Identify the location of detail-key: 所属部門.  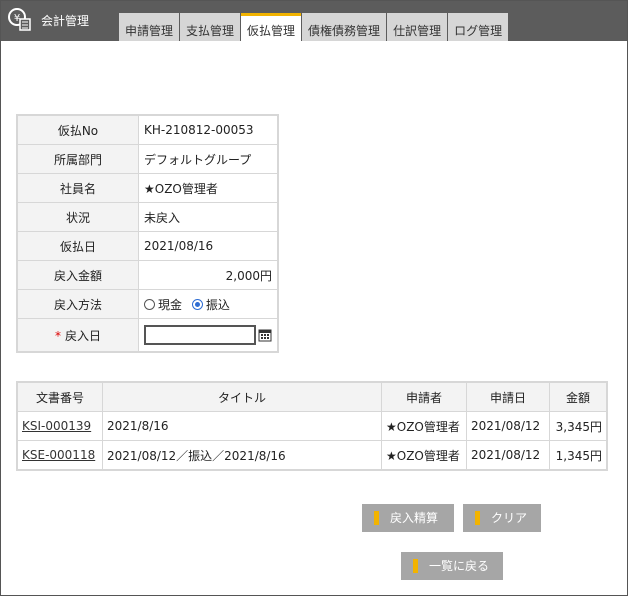
(77, 159).